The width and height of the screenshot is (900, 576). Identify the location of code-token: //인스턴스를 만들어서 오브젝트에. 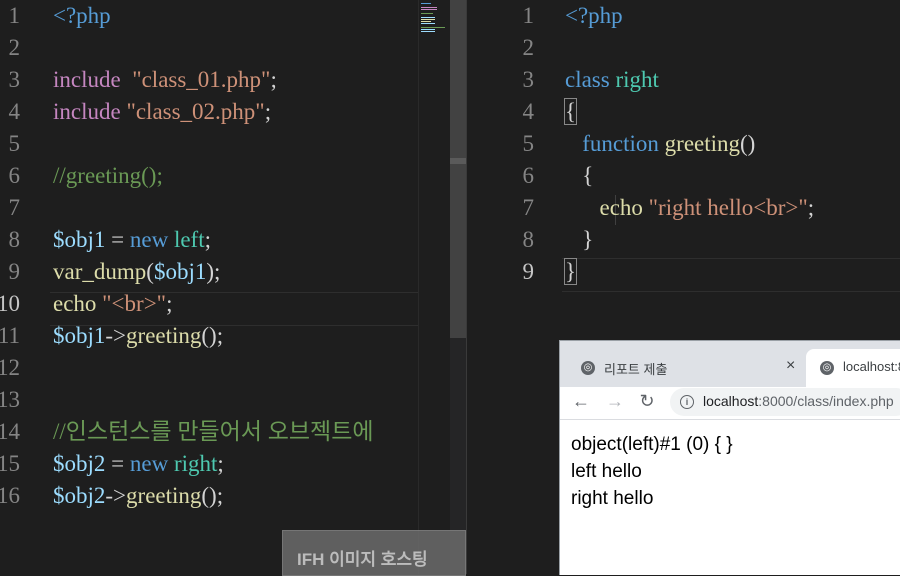
(213, 431).